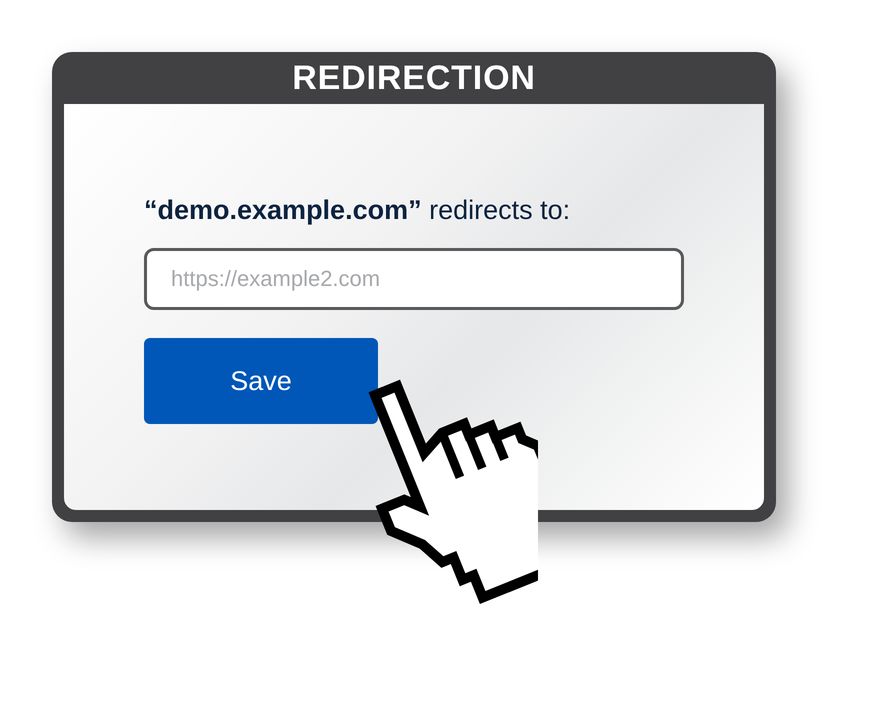  Describe the element at coordinates (414, 279) in the screenshot. I see `url-field: https://example2.com` at that location.